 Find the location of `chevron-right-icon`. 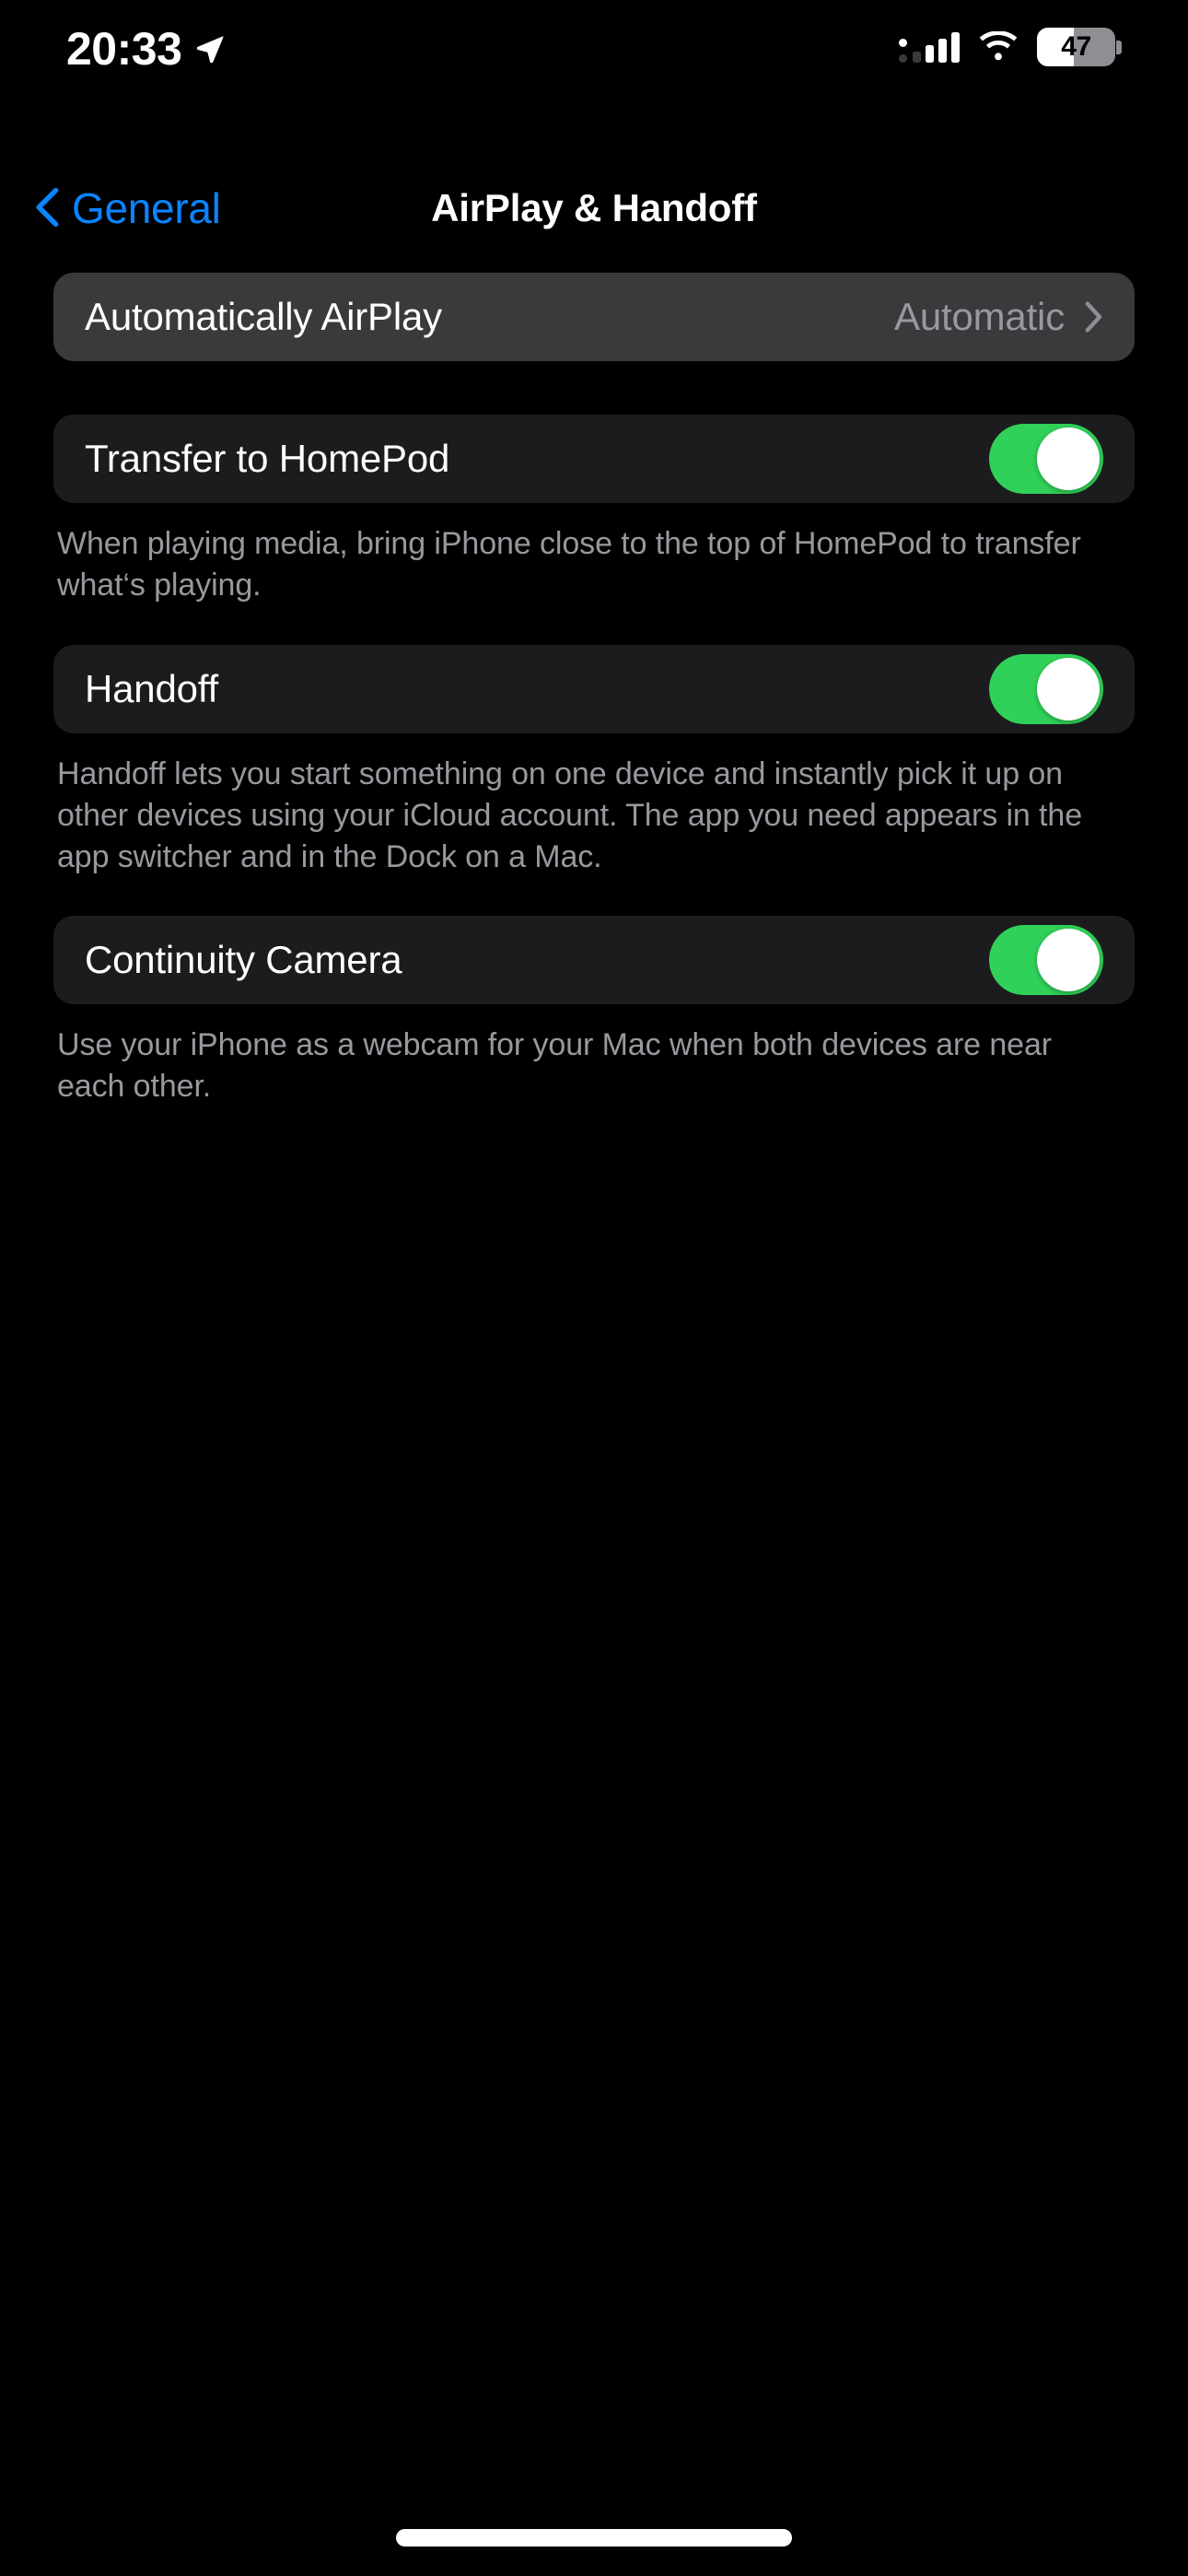

chevron-right-icon is located at coordinates (1093, 317).